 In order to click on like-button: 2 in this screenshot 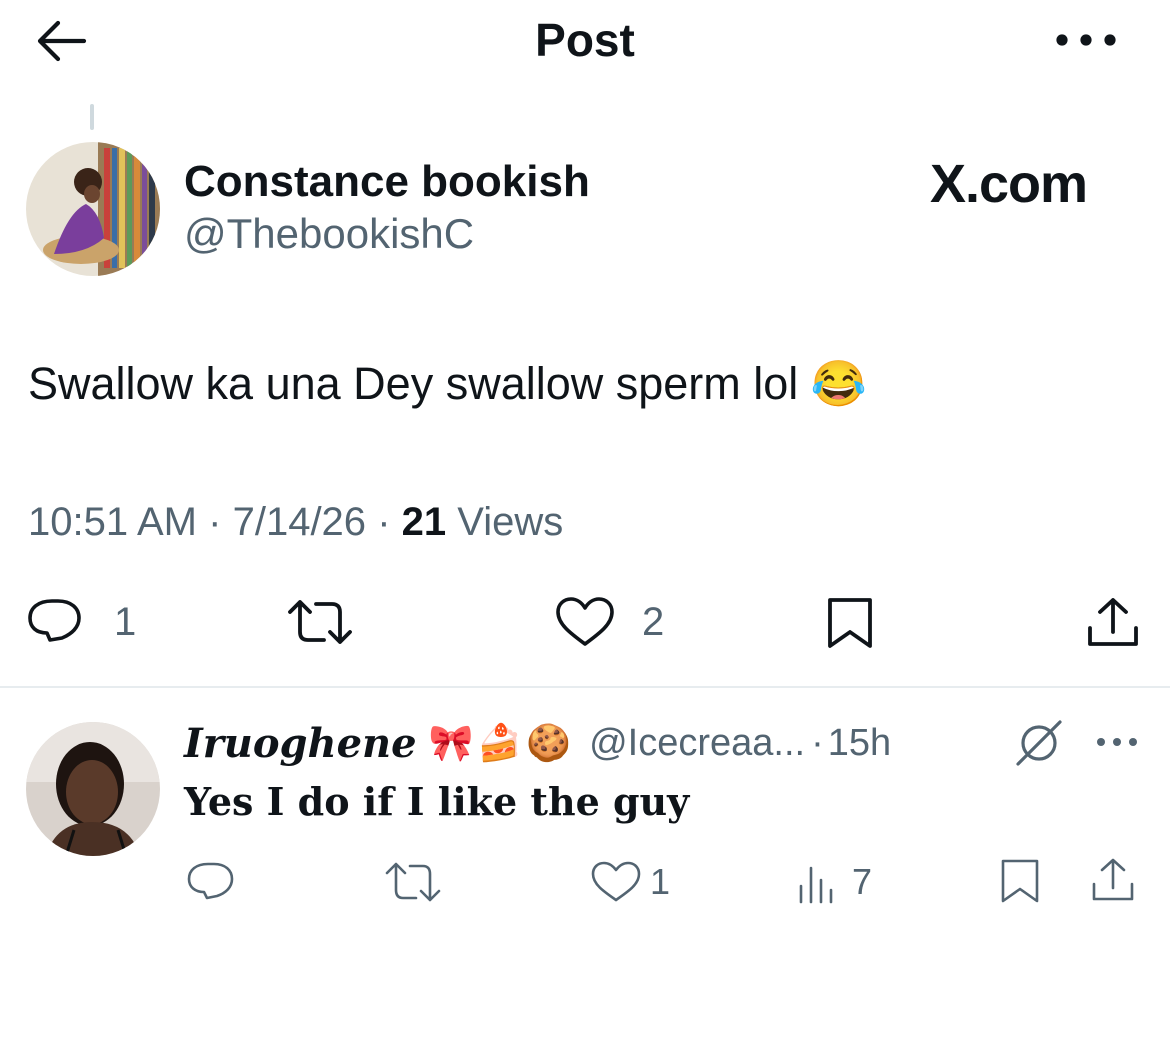, I will do `click(609, 622)`.